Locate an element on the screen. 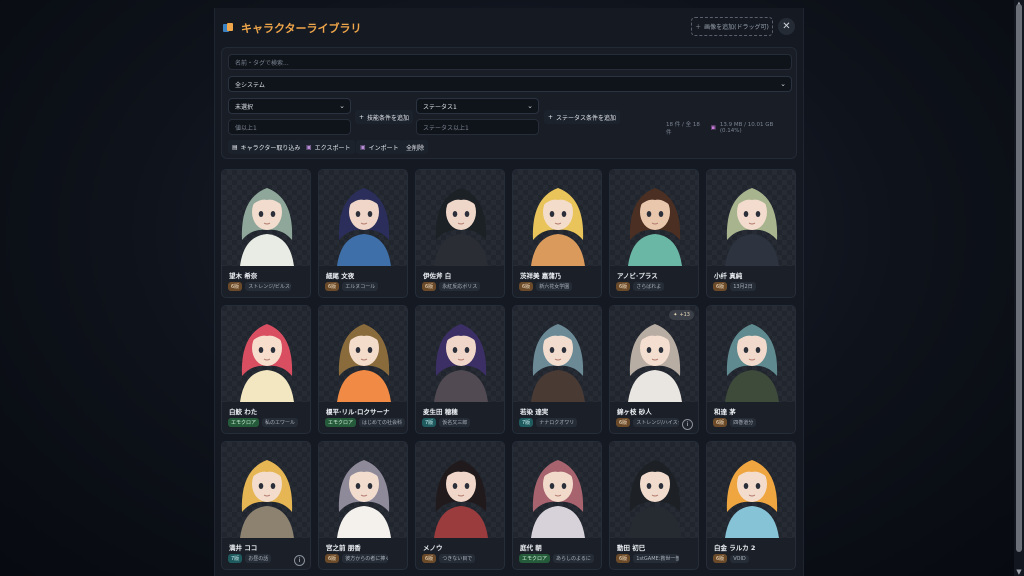  status-min-input: ステータス以上1 is located at coordinates (477, 127).